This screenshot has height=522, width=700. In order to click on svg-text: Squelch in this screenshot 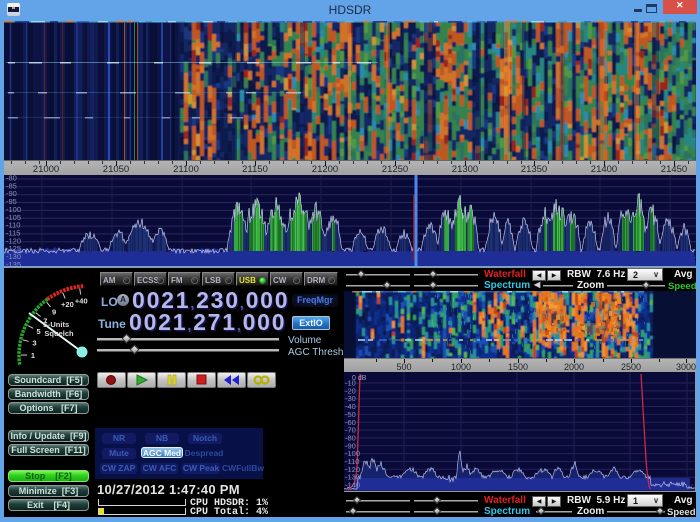, I will do `click(59, 333)`.